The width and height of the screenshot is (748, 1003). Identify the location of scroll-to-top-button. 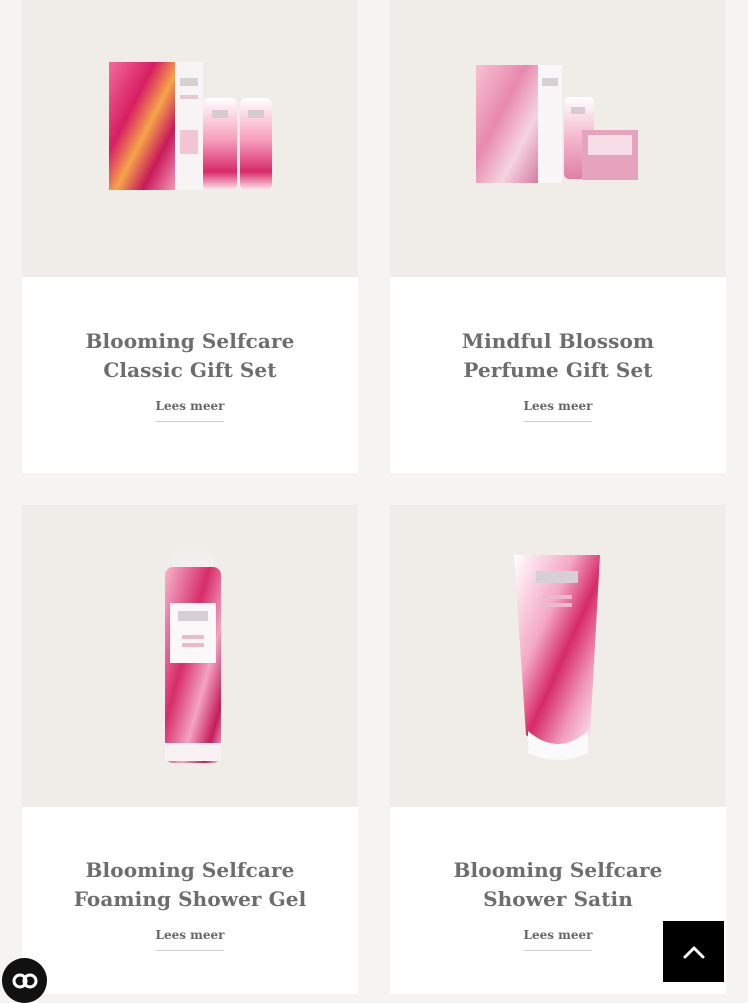
(693, 951).